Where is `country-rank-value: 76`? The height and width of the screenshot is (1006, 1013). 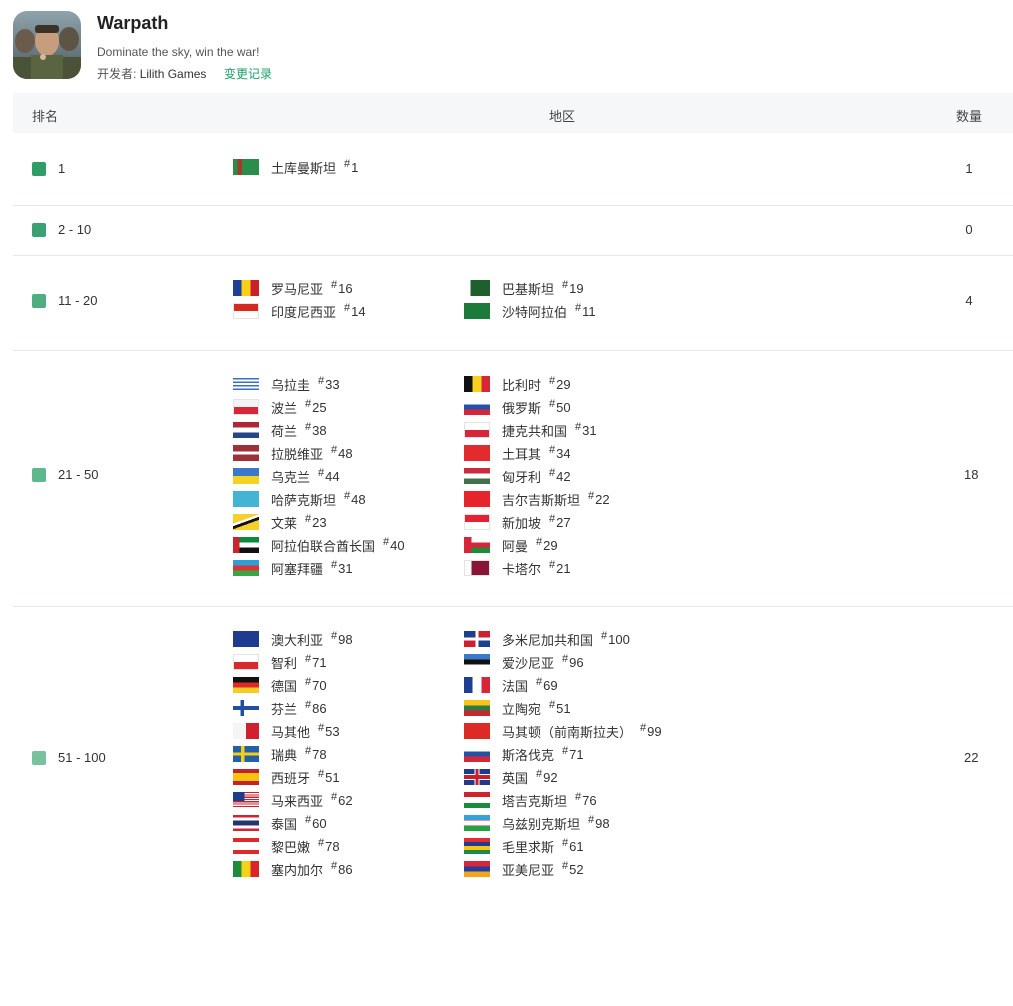
country-rank-value: 76 is located at coordinates (589, 800).